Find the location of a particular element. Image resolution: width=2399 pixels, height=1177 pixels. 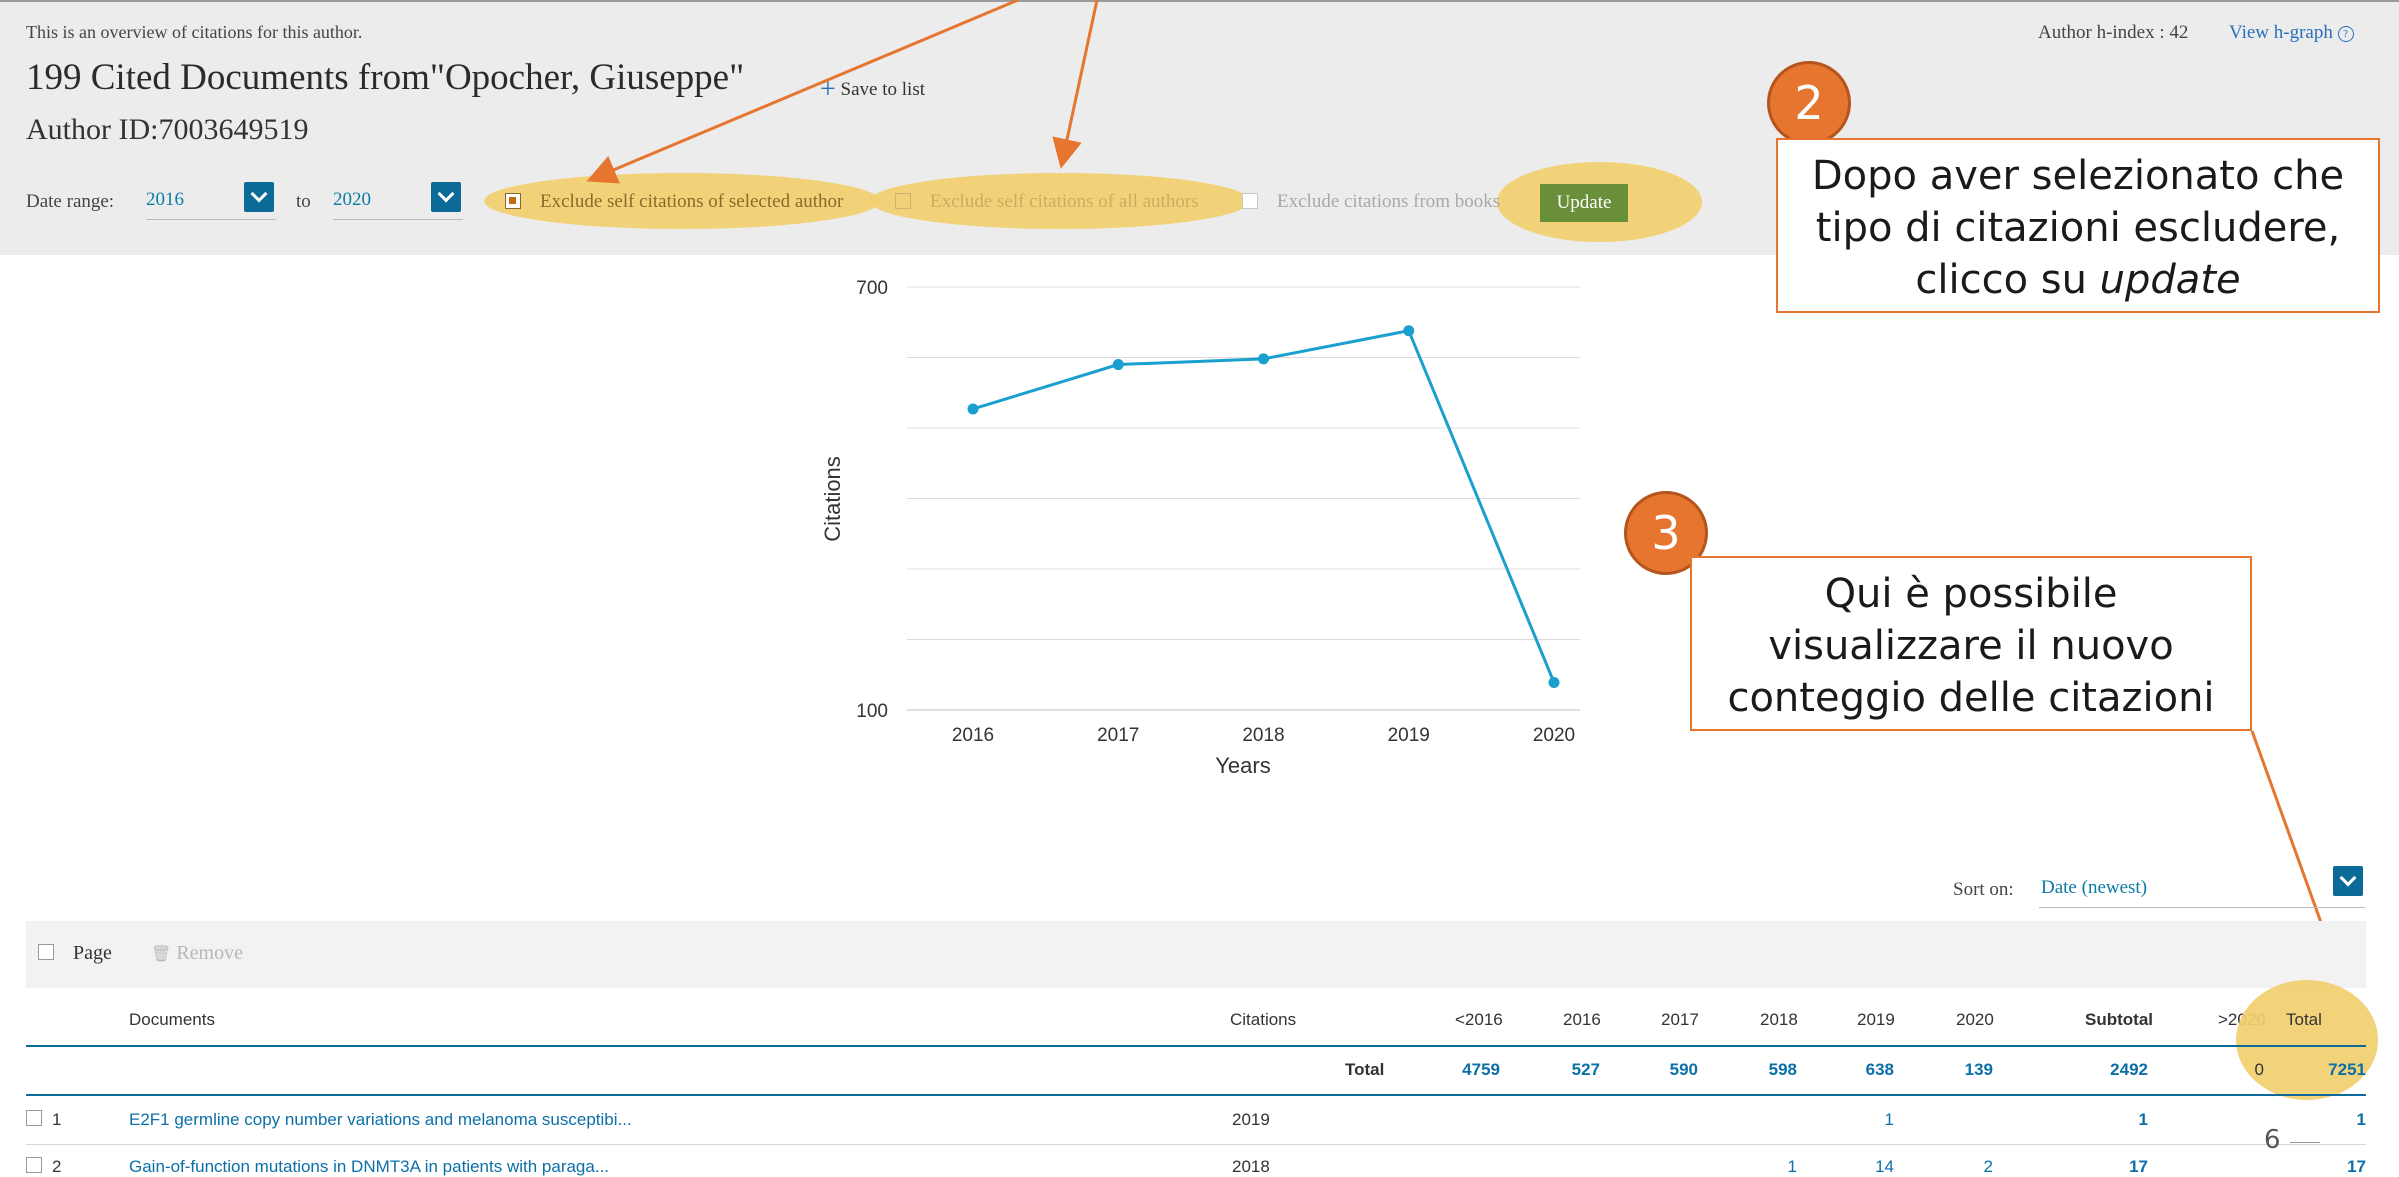

callout-3-line-1: Qui è possibile is located at coordinates (1971, 594).